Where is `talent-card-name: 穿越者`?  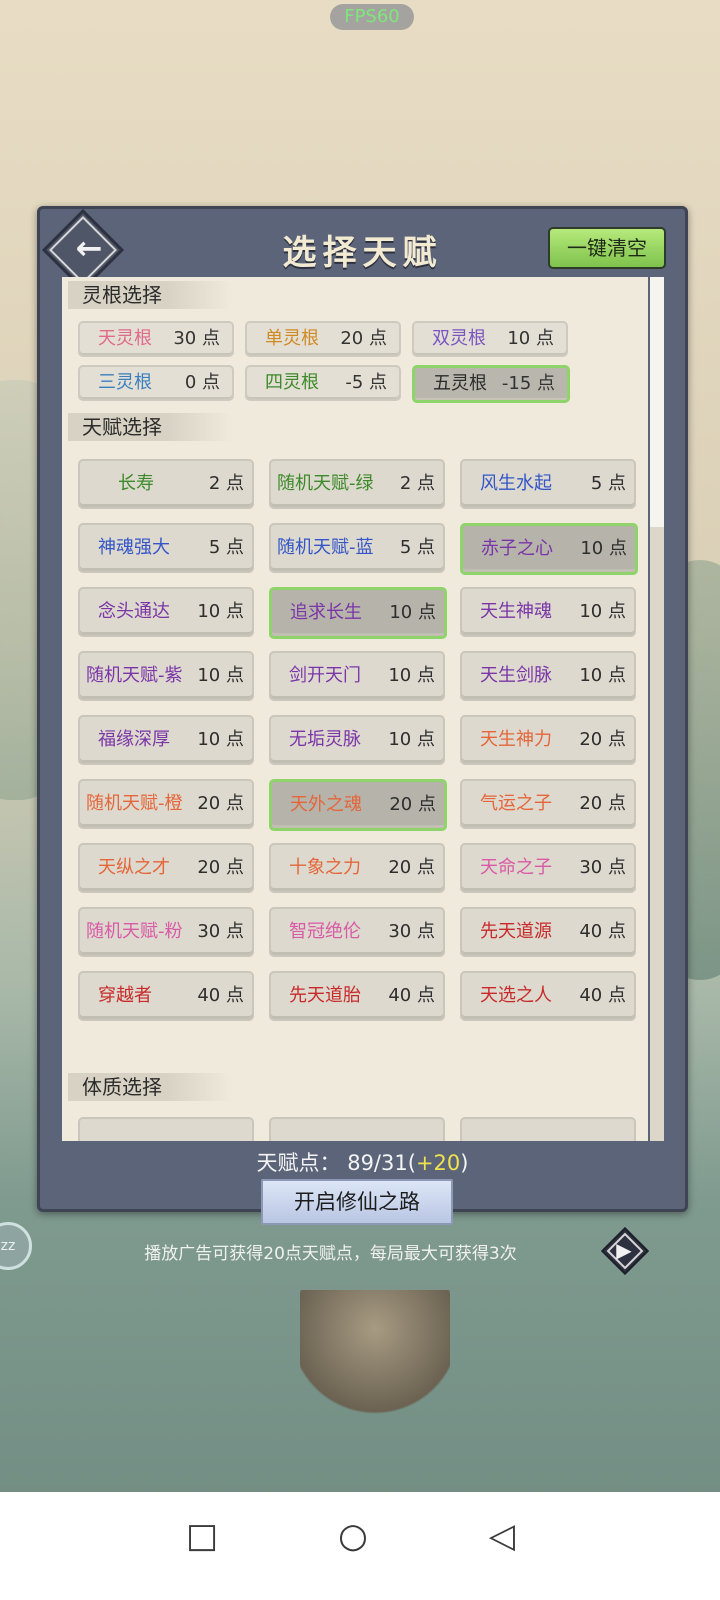 talent-card-name: 穿越者 is located at coordinates (125, 995).